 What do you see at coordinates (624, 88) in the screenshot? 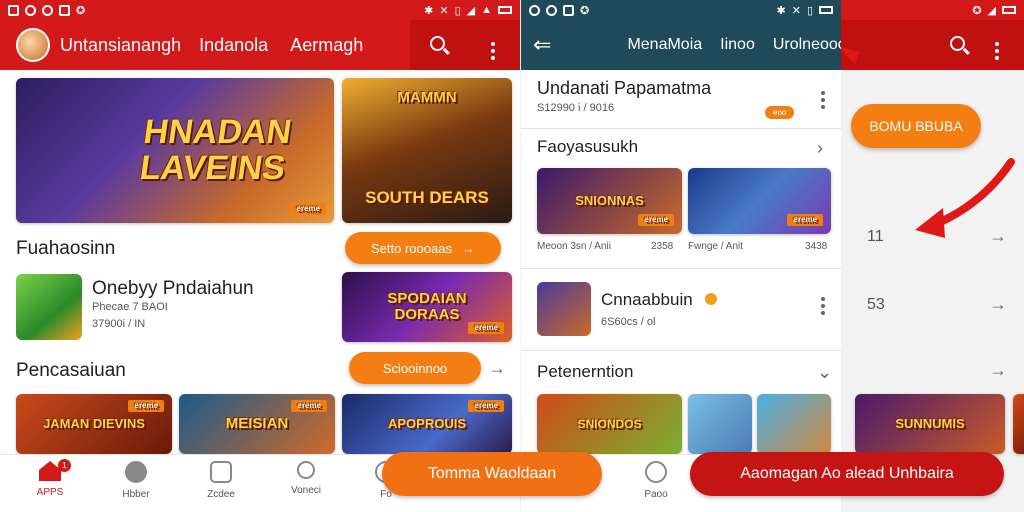
I see `list-title: Undanati Papamatma` at bounding box center [624, 88].